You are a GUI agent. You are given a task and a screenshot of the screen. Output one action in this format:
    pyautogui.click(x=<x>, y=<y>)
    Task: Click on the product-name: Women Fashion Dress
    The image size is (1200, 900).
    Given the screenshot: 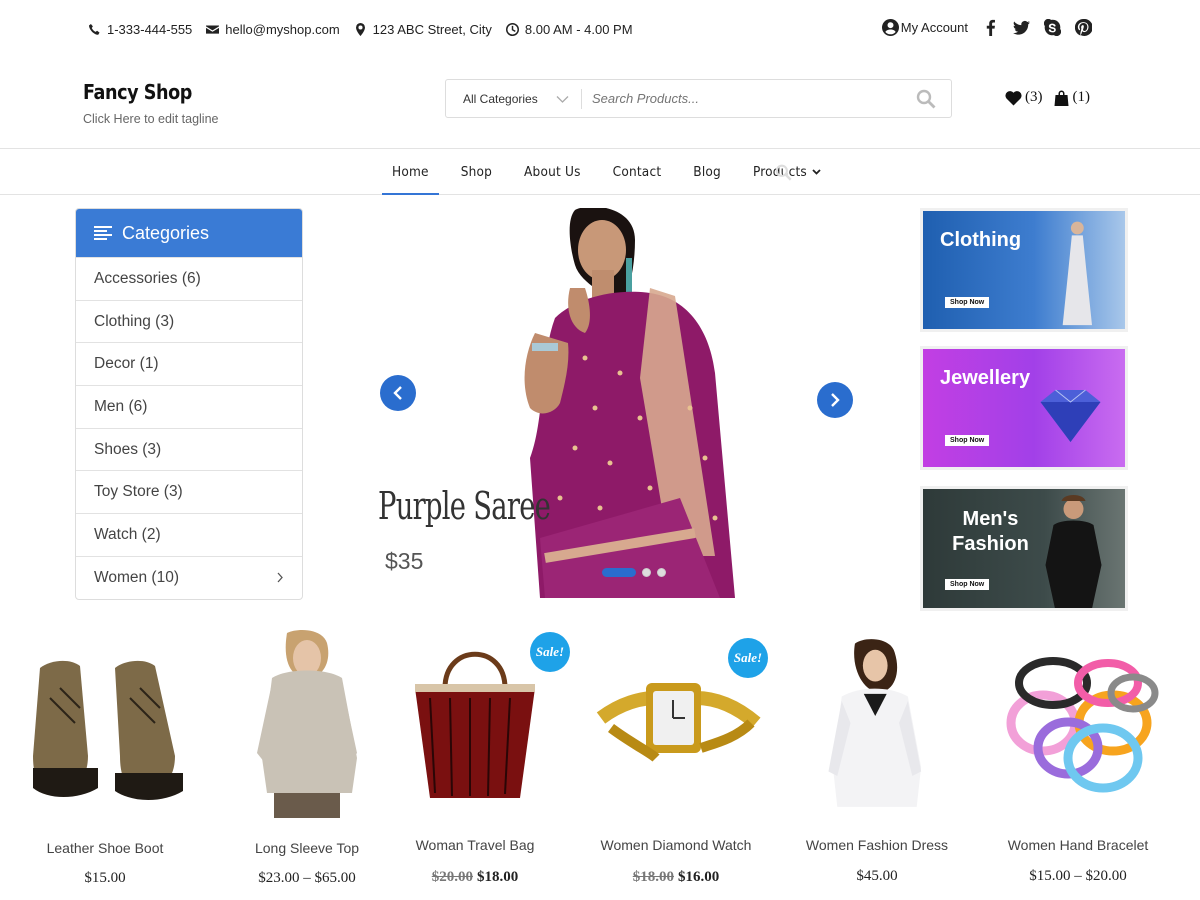 What is the action you would take?
    pyautogui.click(x=877, y=845)
    